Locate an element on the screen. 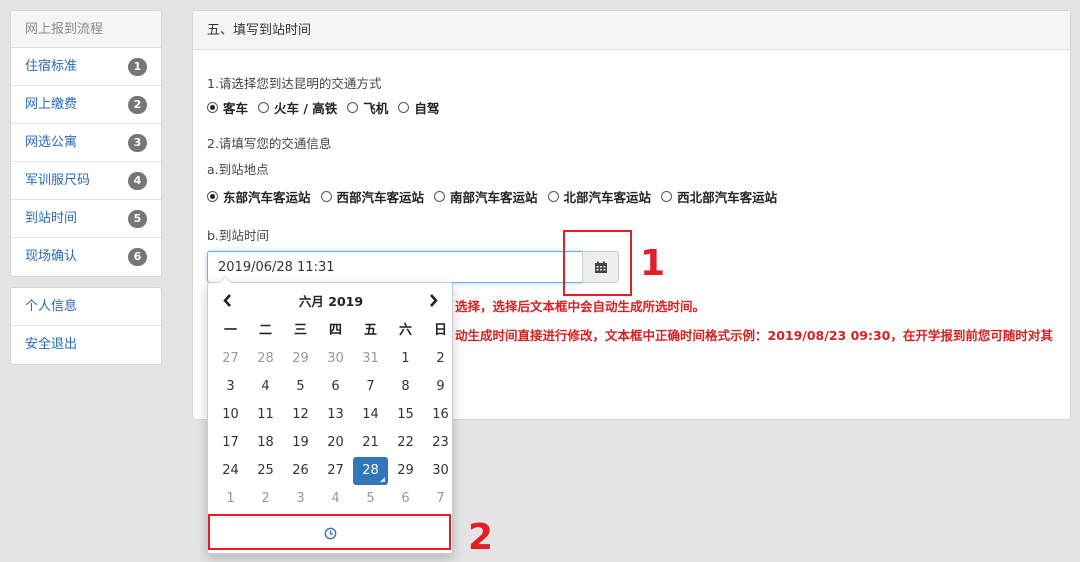 The width and height of the screenshot is (1080, 562). chevron-left-icon is located at coordinates (226, 300).